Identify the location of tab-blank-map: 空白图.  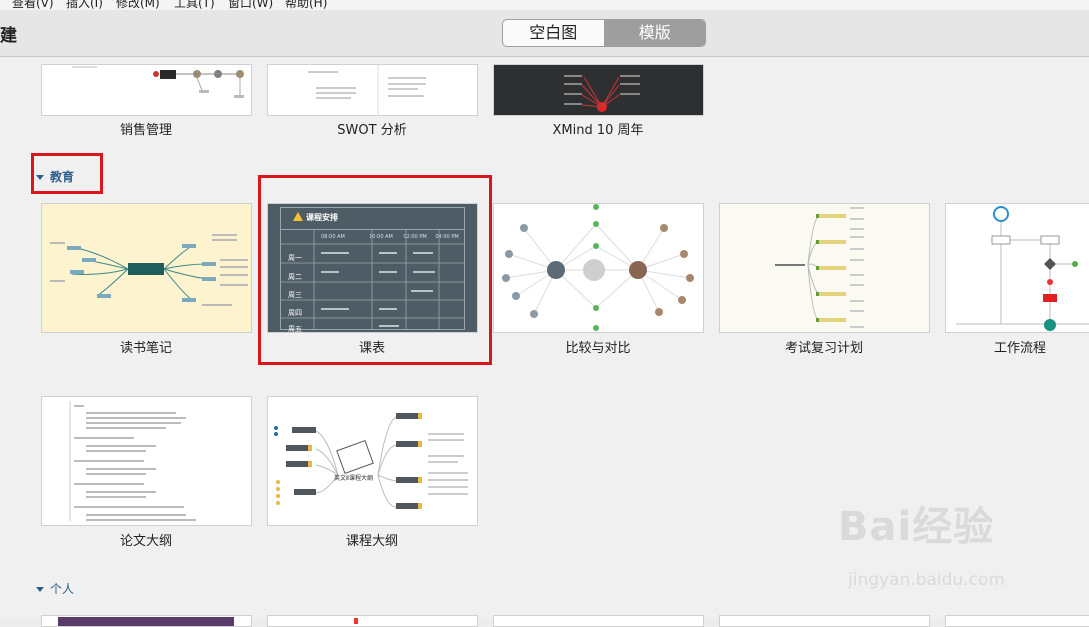
(554, 33).